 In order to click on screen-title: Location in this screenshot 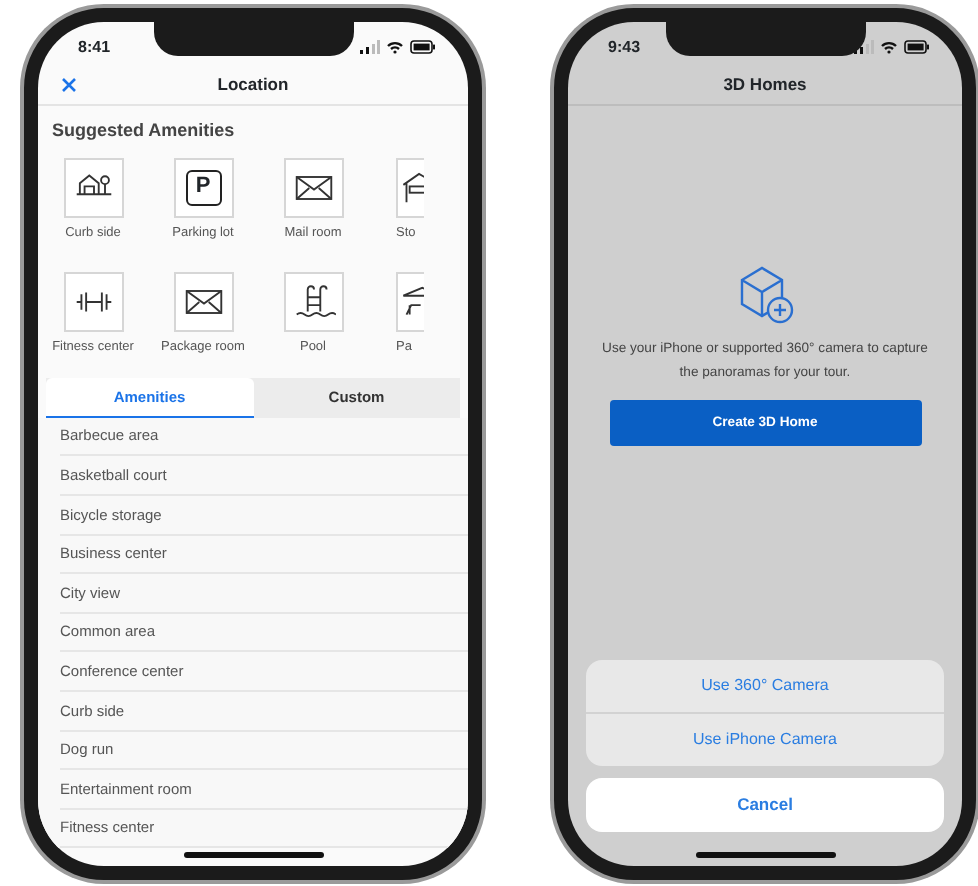, I will do `click(253, 85)`.